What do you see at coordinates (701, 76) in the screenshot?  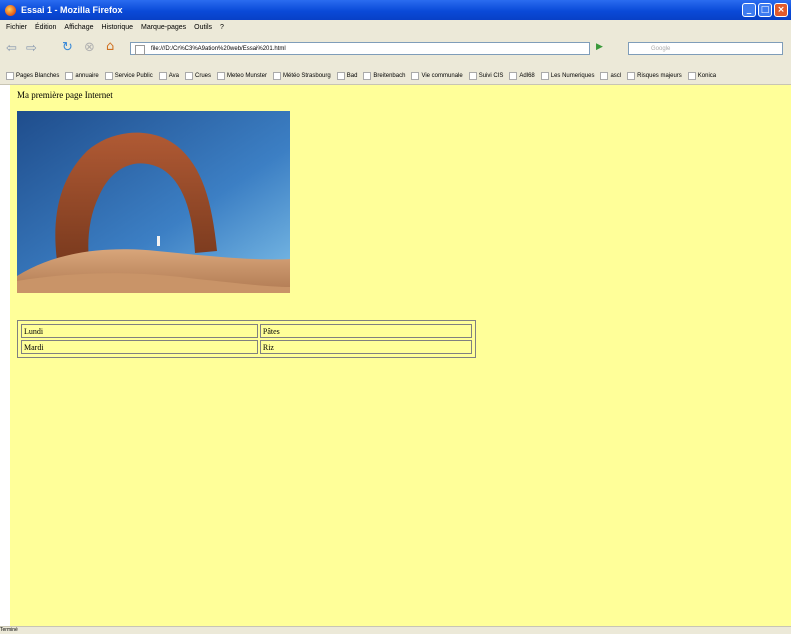 I see `bookmark-item: Konica` at bounding box center [701, 76].